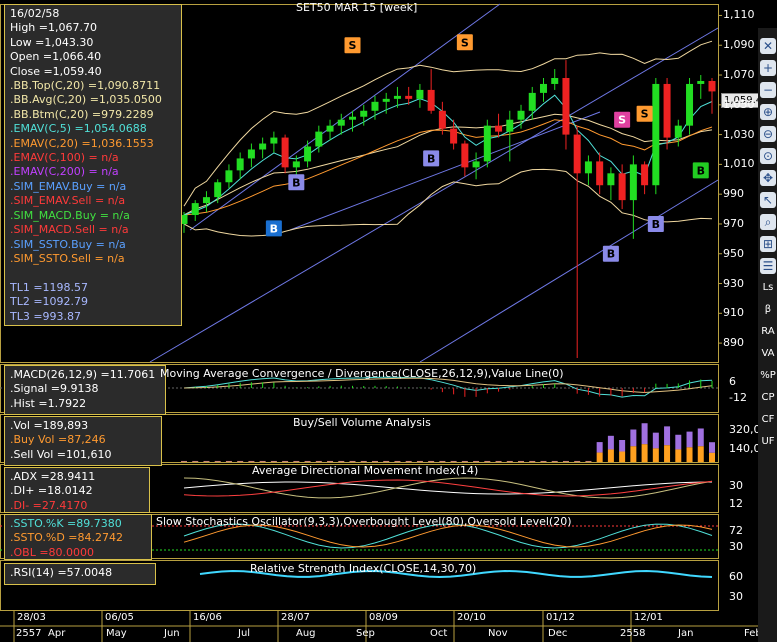 The image size is (777, 642). Describe the element at coordinates (362, 422) in the screenshot. I see `volume-panel-title: Buy/Sell Volume Analysis` at that location.